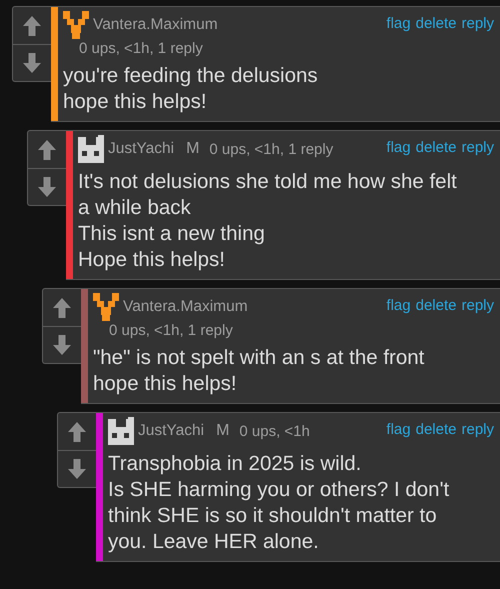 This screenshot has width=500, height=589. Describe the element at coordinates (268, 182) in the screenshot. I see `comment-text: It's not delusions she told me how she felt` at that location.